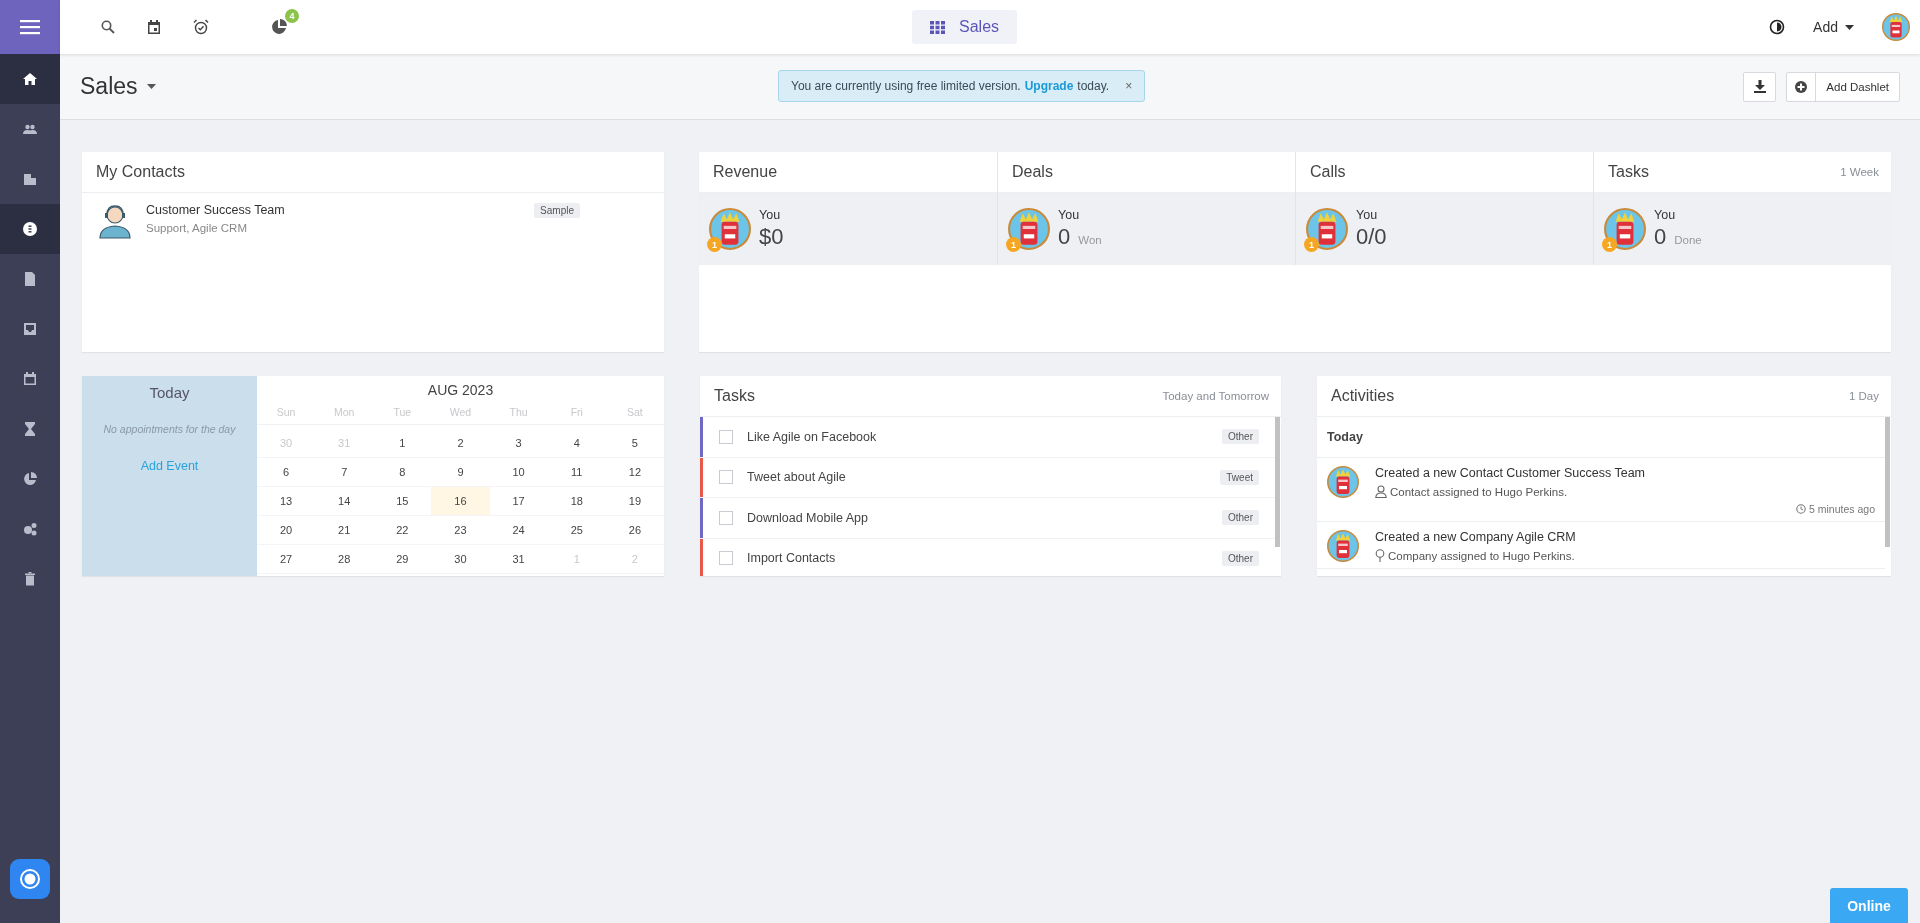  Describe the element at coordinates (987, 437) in the screenshot. I see `task-item: Like Agile on Facebook Other` at that location.